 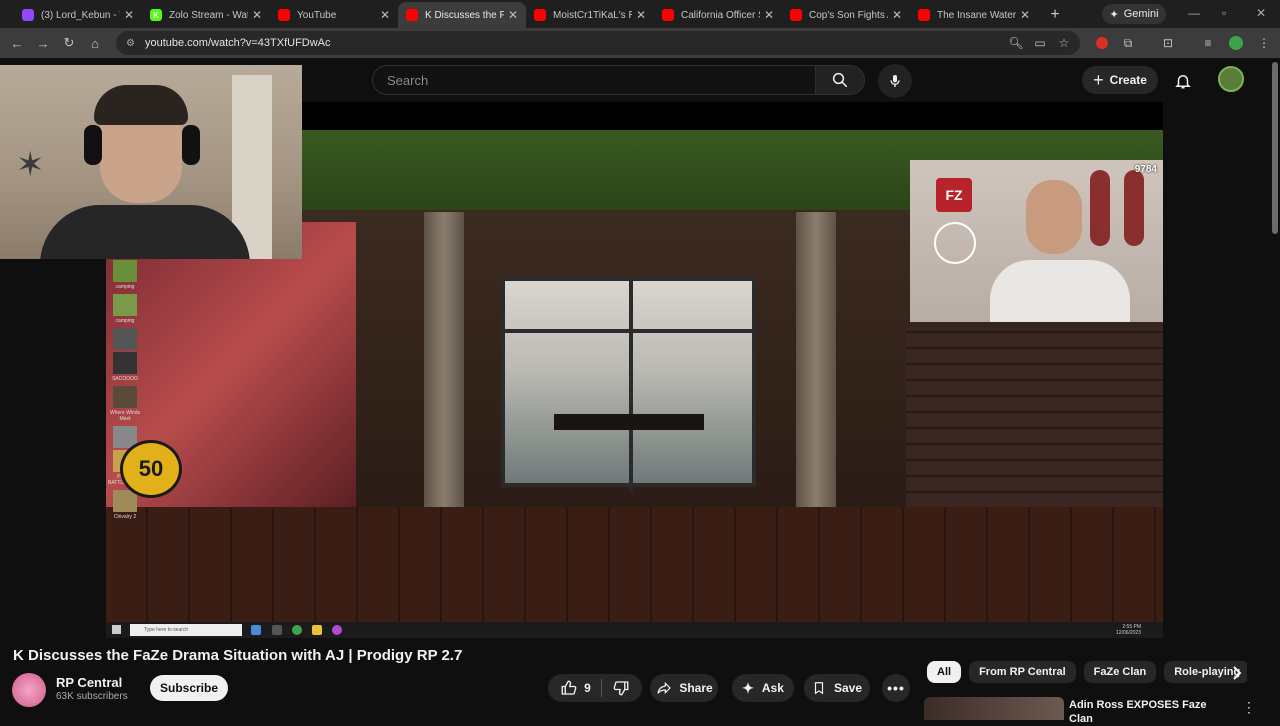 I want to click on reload-icon: ↻, so click(x=69, y=43).